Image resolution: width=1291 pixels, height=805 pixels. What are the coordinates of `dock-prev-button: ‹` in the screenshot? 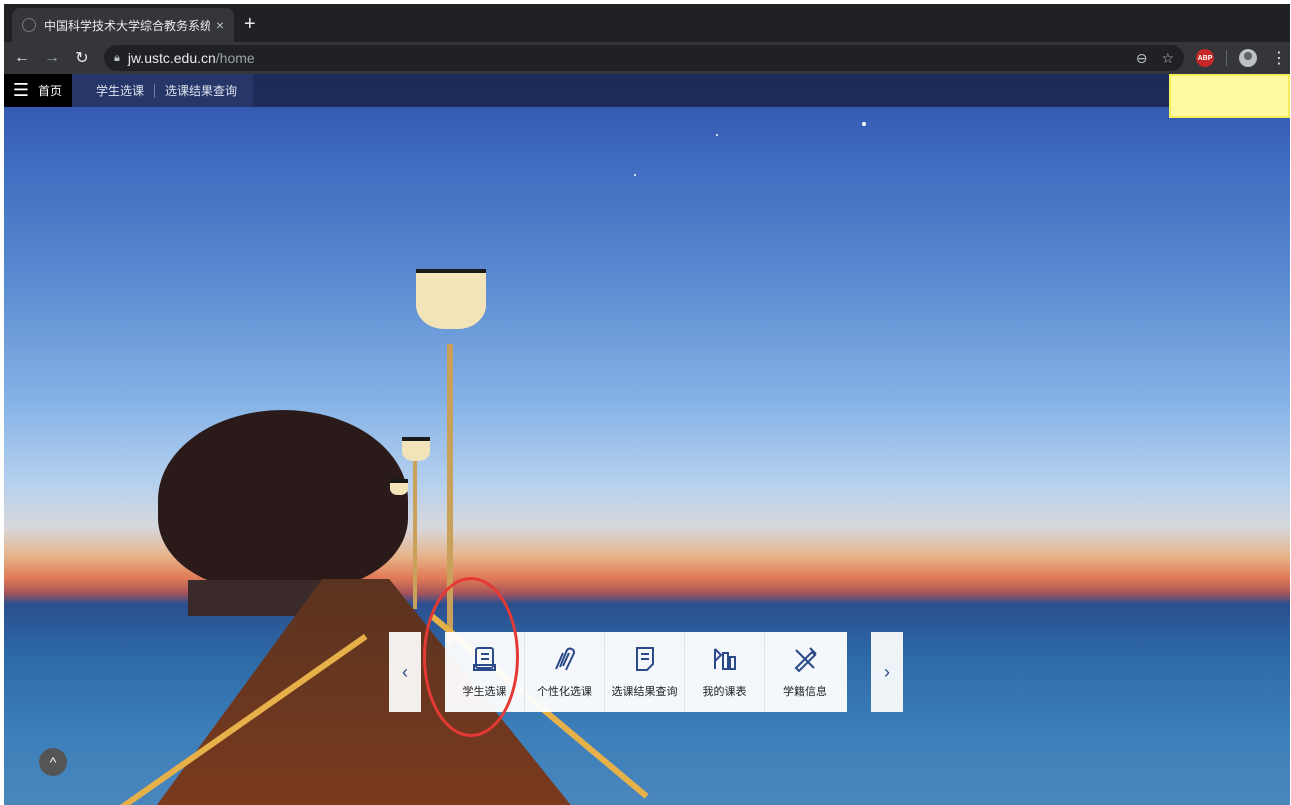 It's located at (405, 672).